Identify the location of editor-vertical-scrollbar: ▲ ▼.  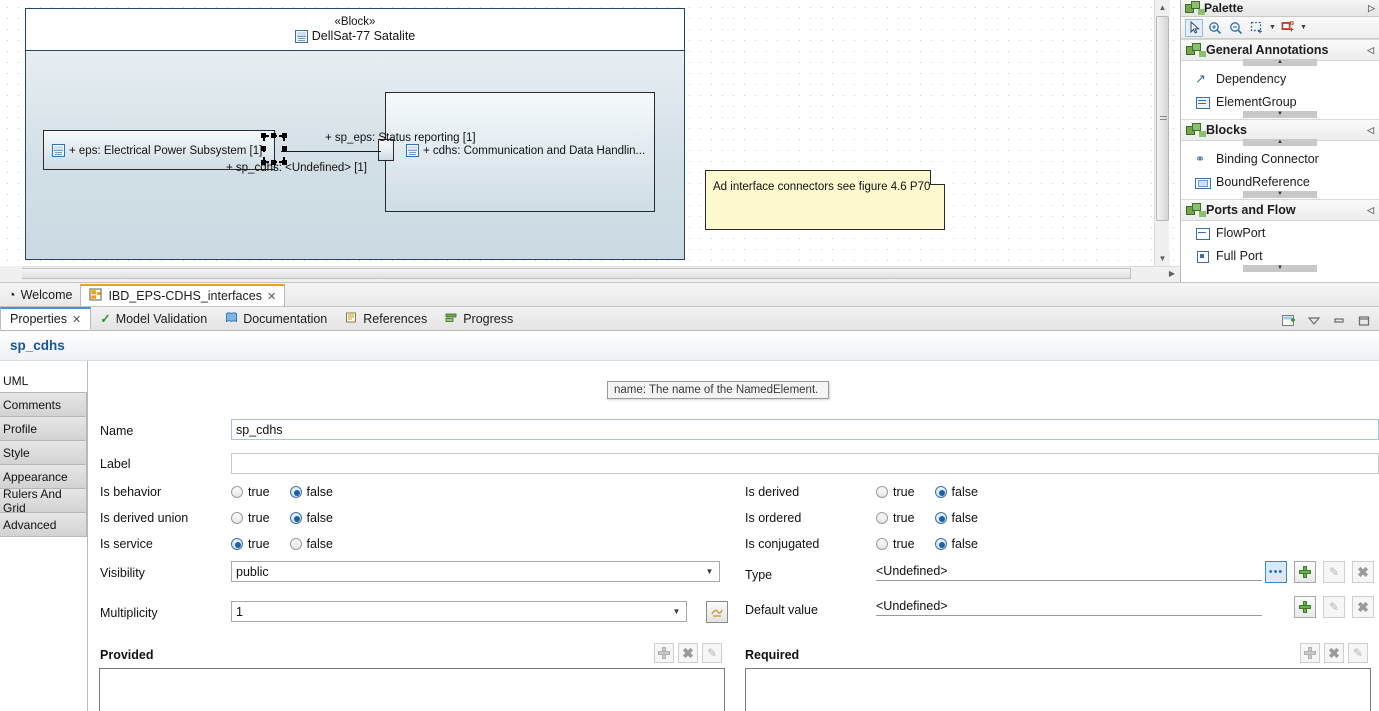
(1162, 133).